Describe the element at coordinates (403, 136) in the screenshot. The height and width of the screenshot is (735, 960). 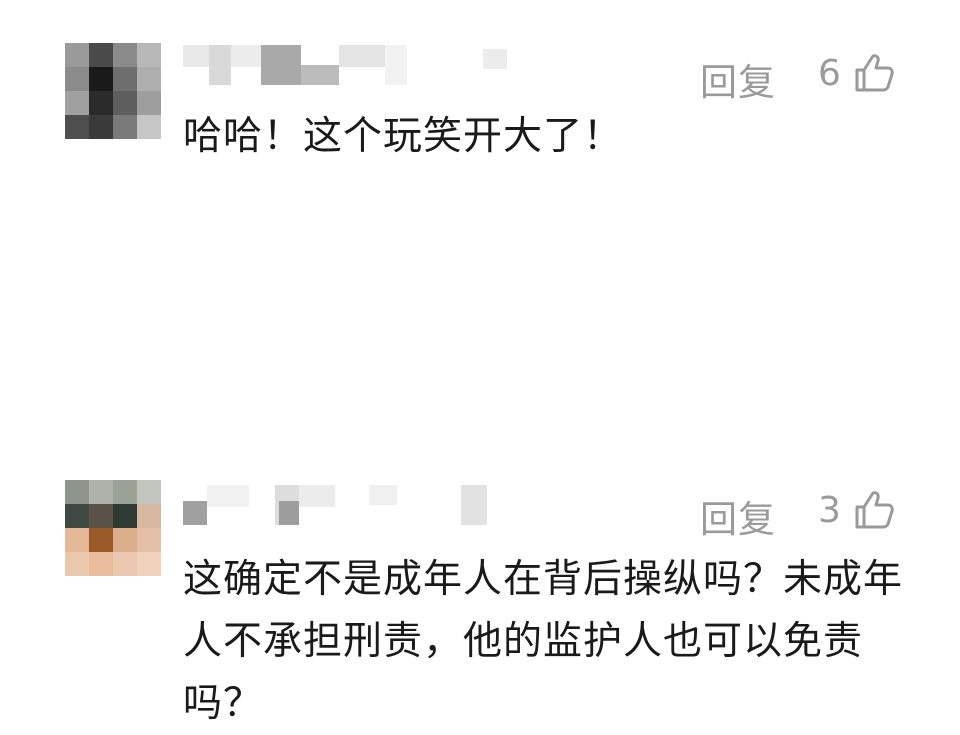
I see `comment-text: 哈哈！这个玩笑开大了！` at that location.